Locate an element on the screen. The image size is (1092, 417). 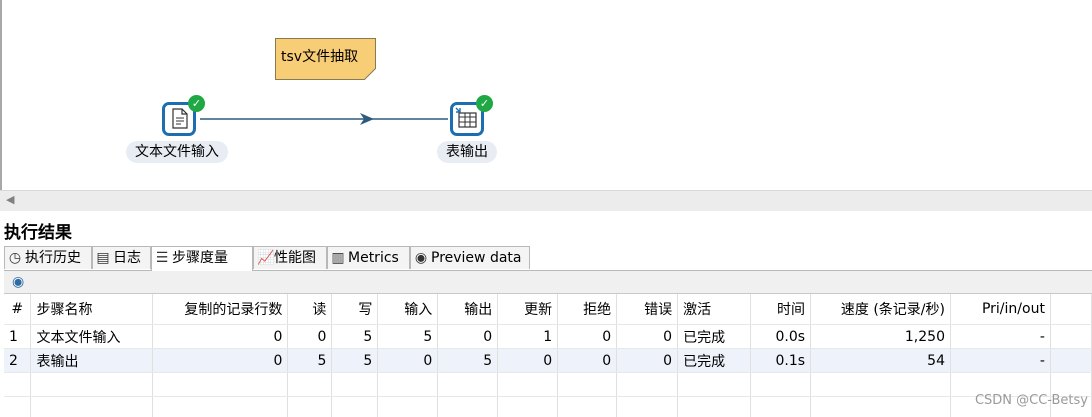
table-row: 2 表输出 0 5 5 0 5 0 0 0 已完成 0.1s 54 - is located at coordinates (548, 361).